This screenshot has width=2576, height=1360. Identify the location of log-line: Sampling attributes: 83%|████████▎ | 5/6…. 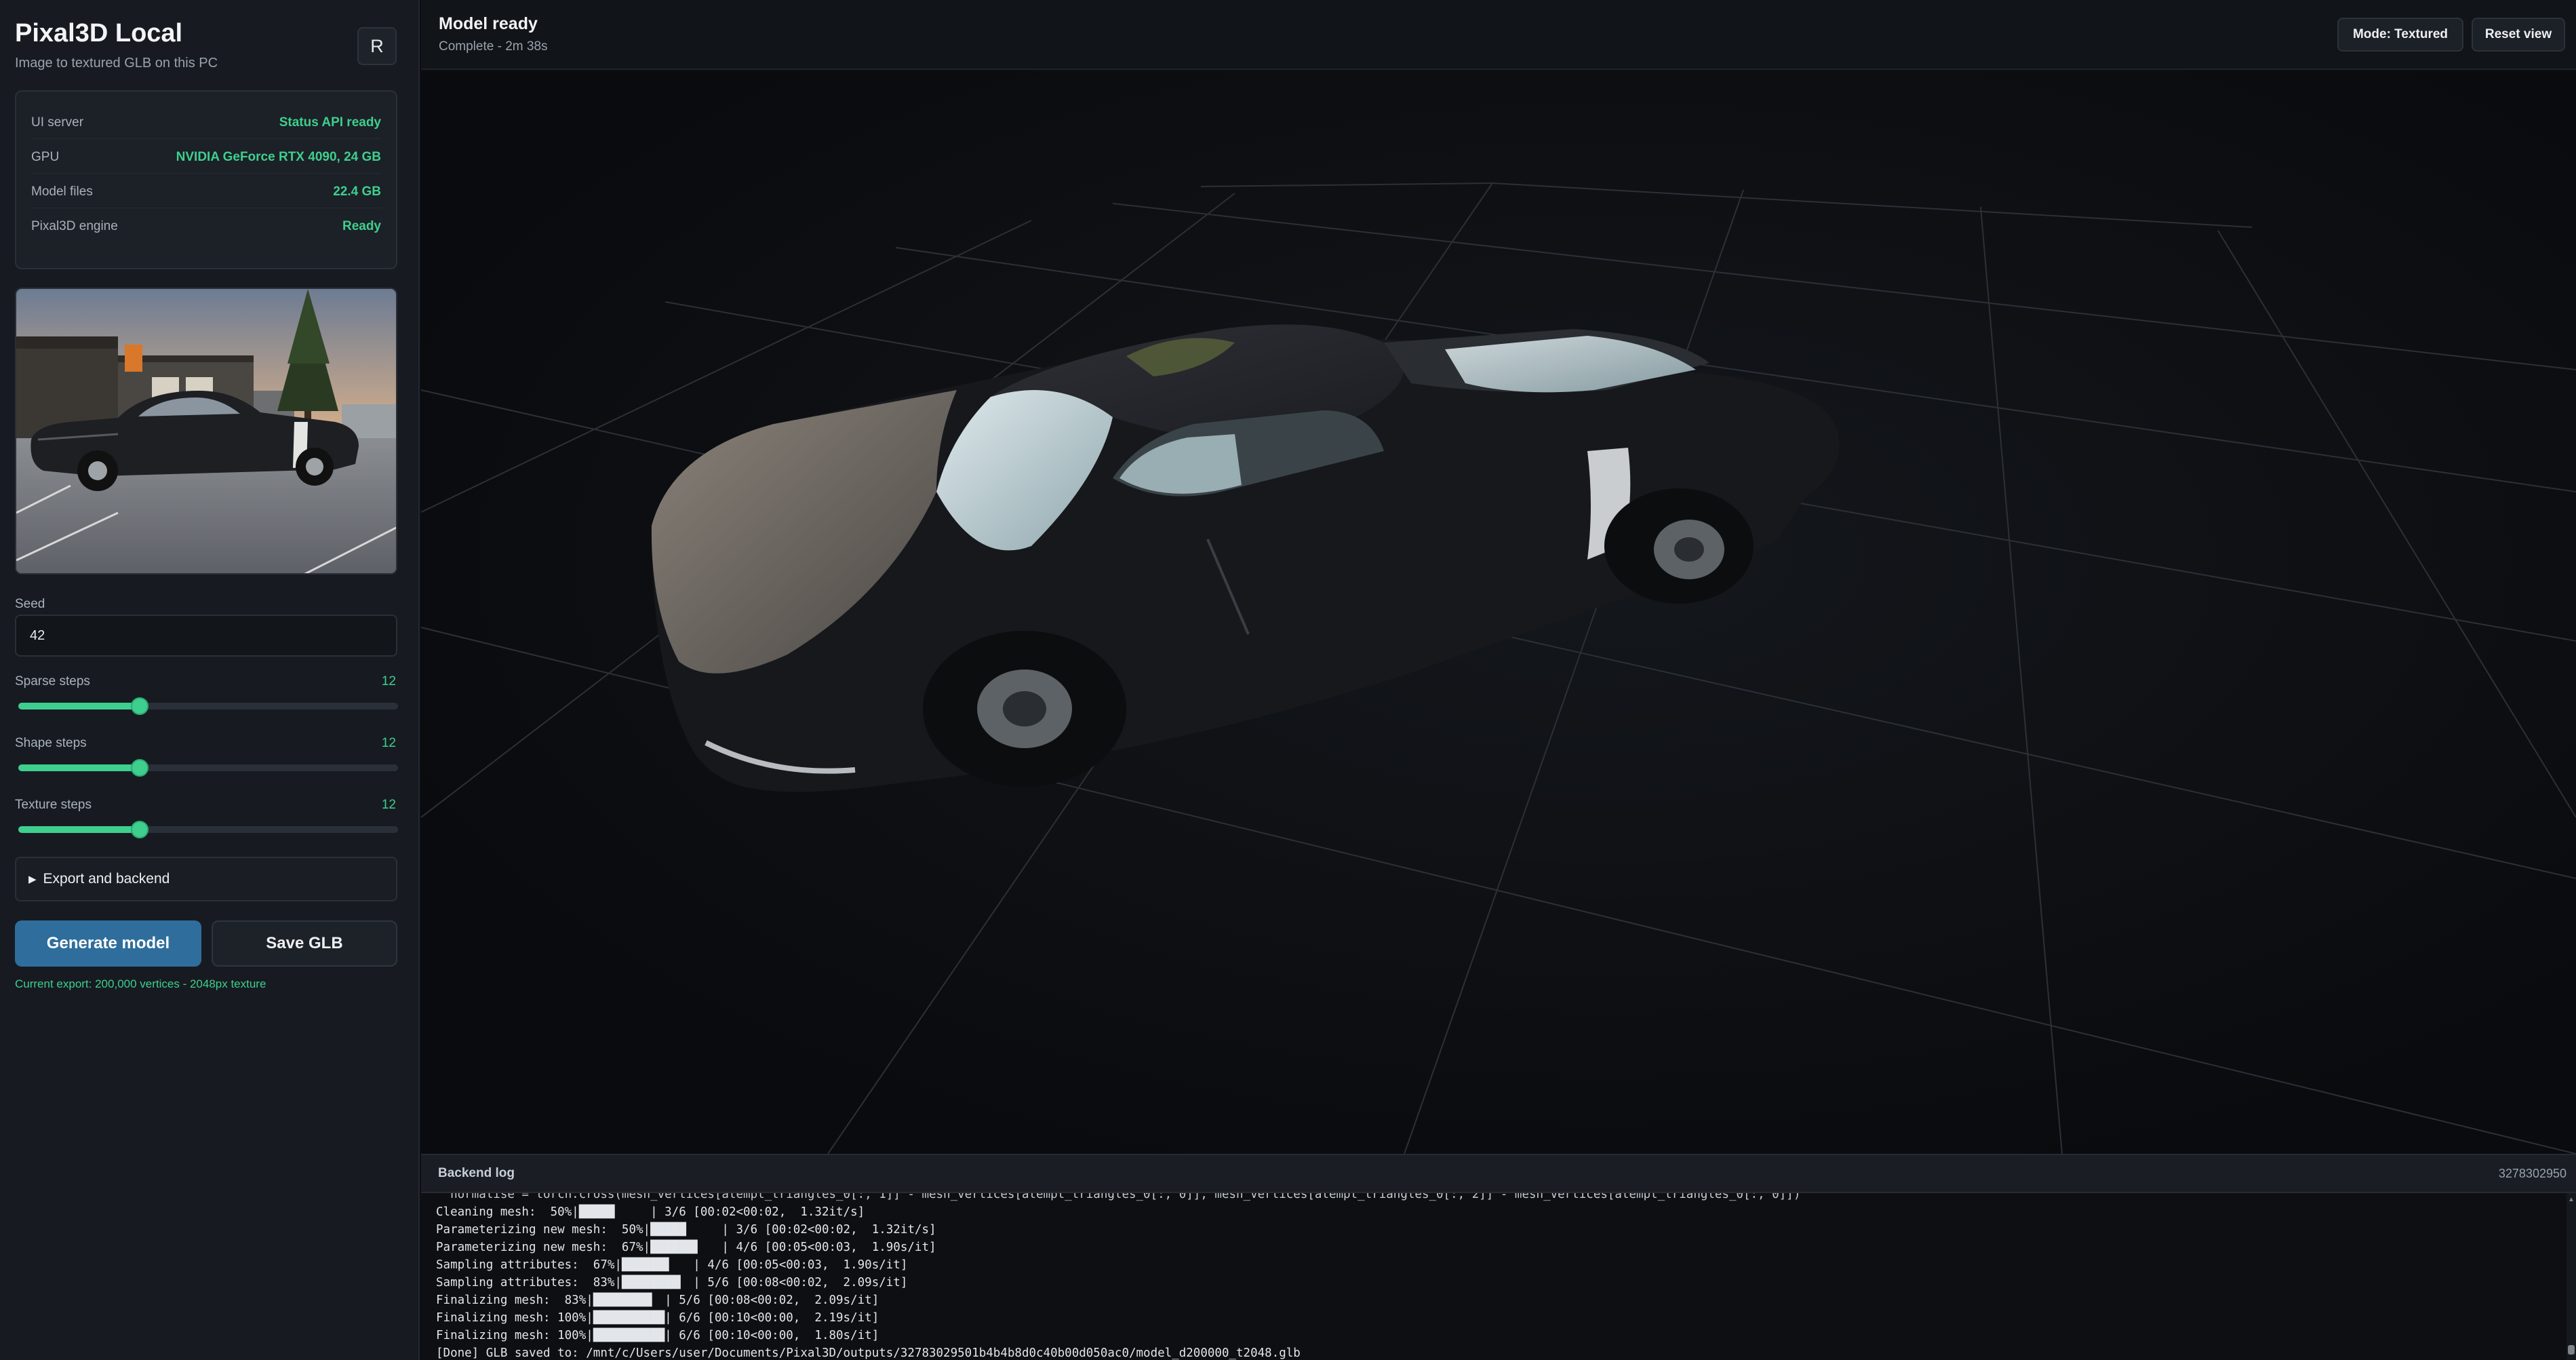
(672, 1283).